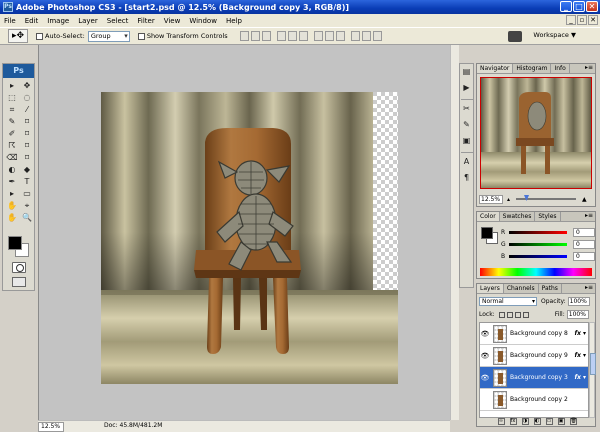  Describe the element at coordinates (538, 232) in the screenshot. I see `red-slider` at that location.